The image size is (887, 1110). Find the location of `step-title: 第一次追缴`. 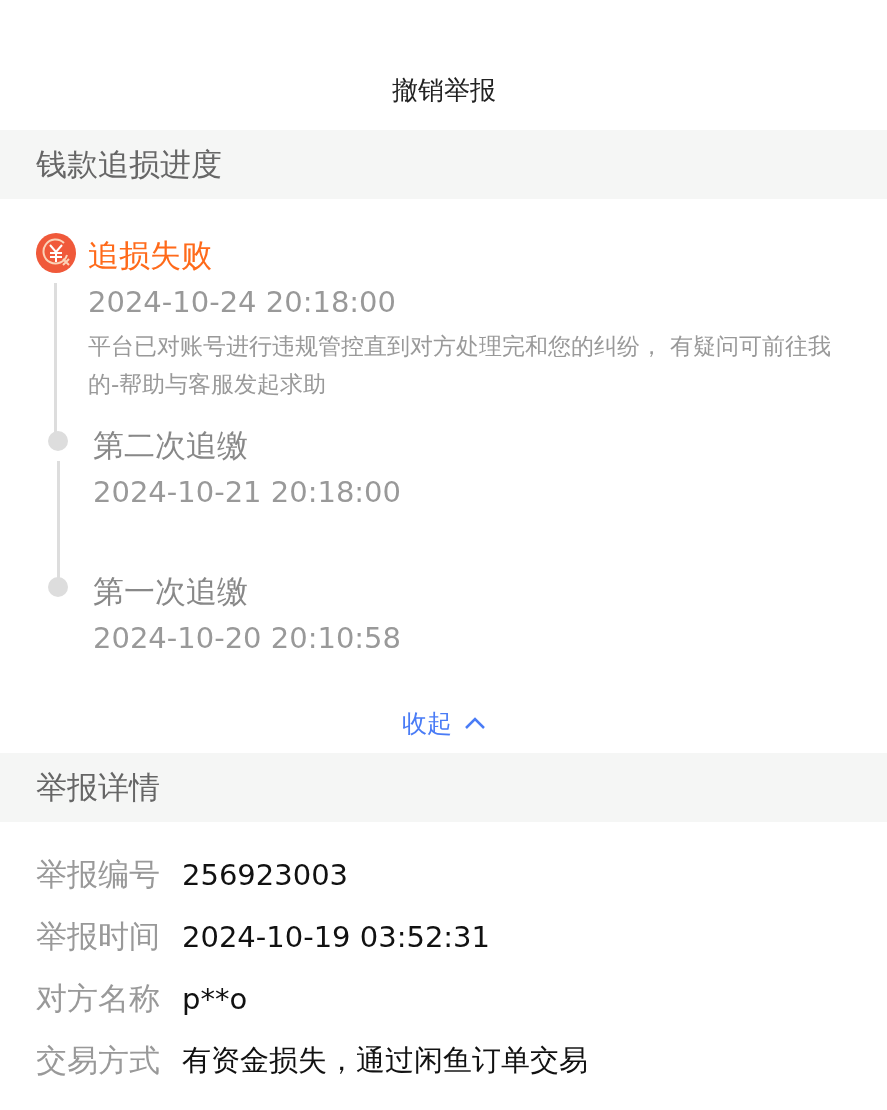

step-title: 第一次追缴 is located at coordinates (171, 591).